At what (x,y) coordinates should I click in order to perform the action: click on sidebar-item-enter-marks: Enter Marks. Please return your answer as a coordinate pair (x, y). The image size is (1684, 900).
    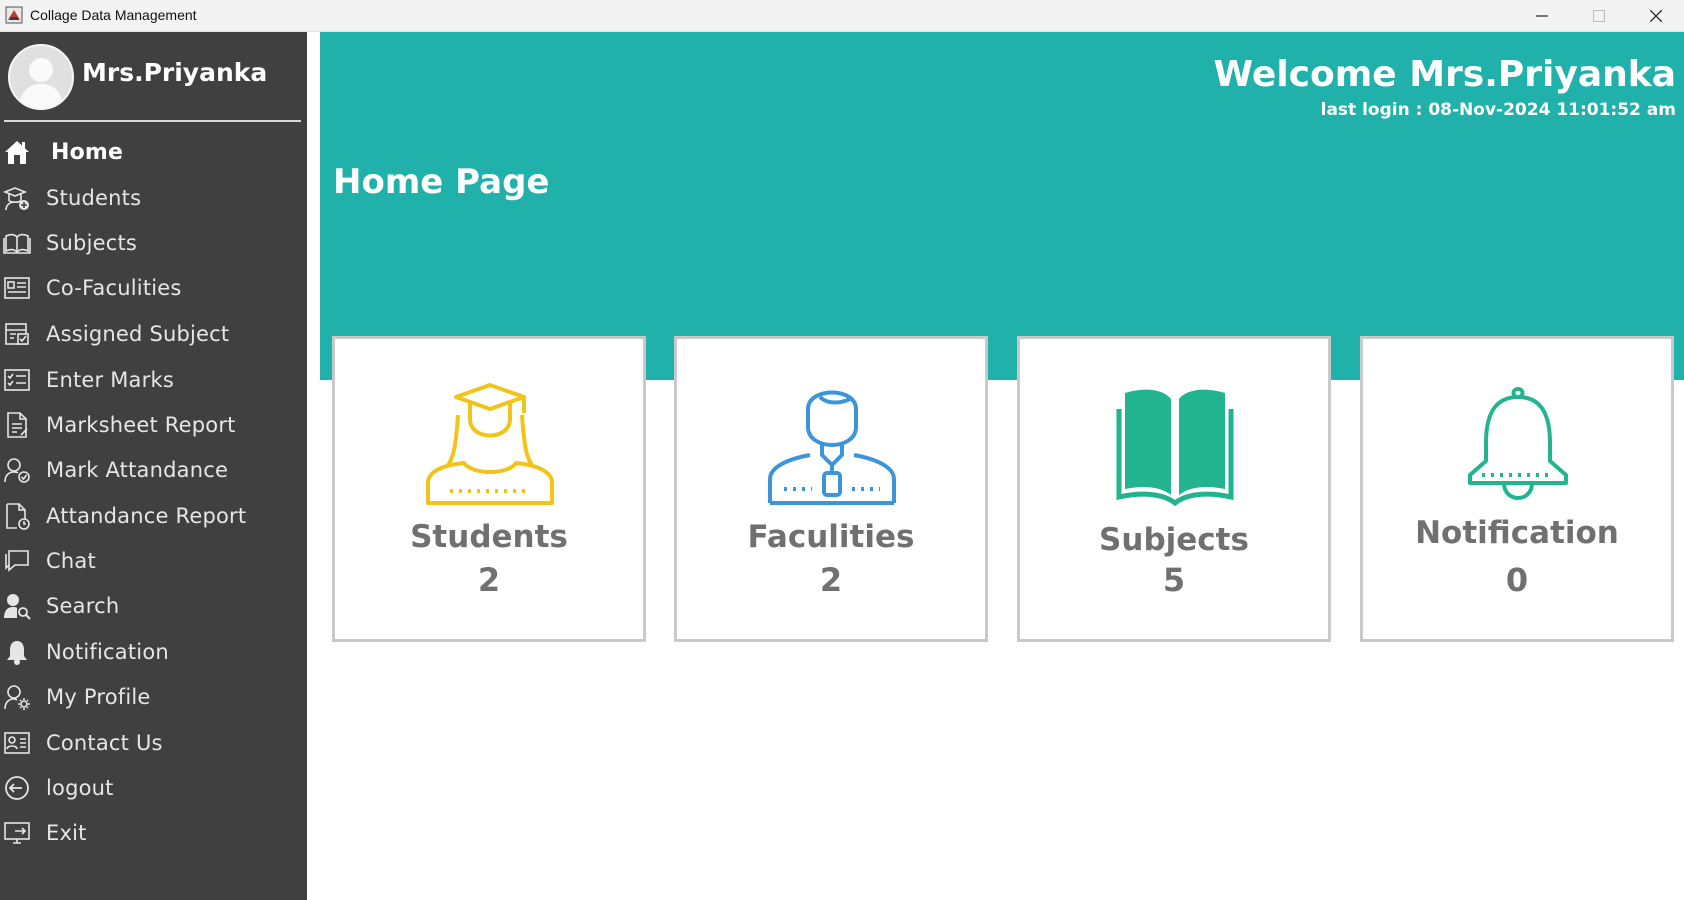
    Looking at the image, I should click on (153, 378).